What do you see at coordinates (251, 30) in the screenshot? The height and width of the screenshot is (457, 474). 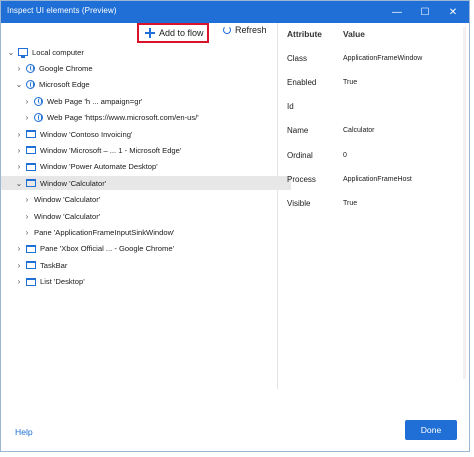 I see `refresh-label: Refresh` at bounding box center [251, 30].